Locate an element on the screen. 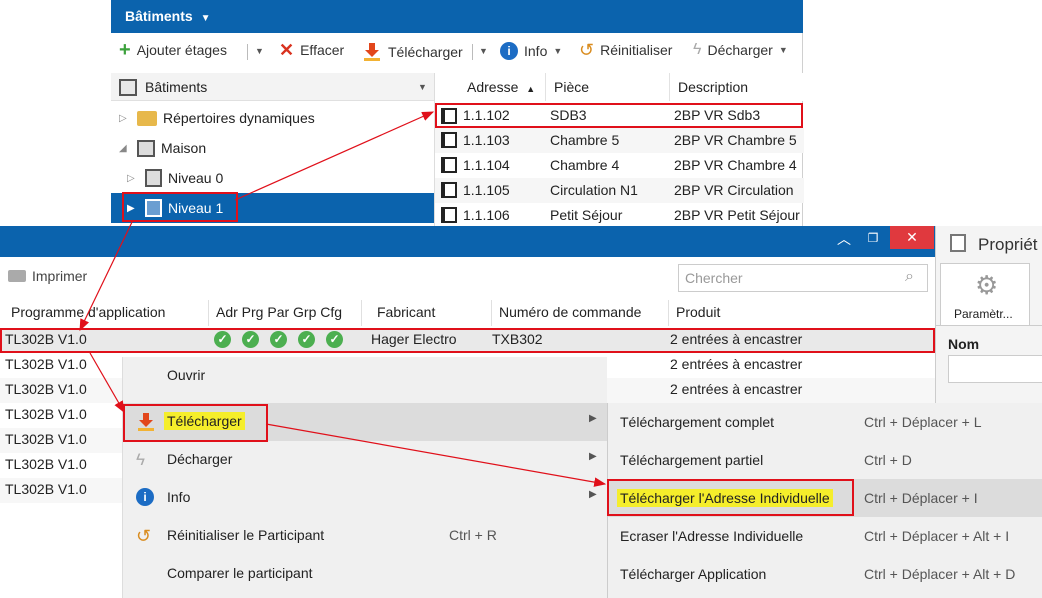 The image size is (1042, 598). folder-icon is located at coordinates (147, 118).